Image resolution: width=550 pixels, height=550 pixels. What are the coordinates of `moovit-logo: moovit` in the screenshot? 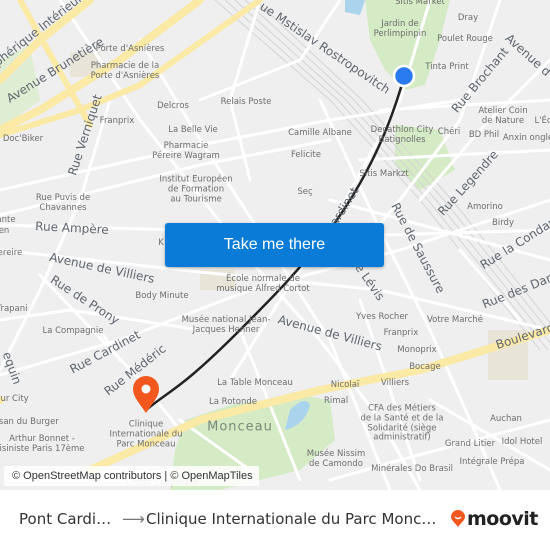 It's located at (494, 519).